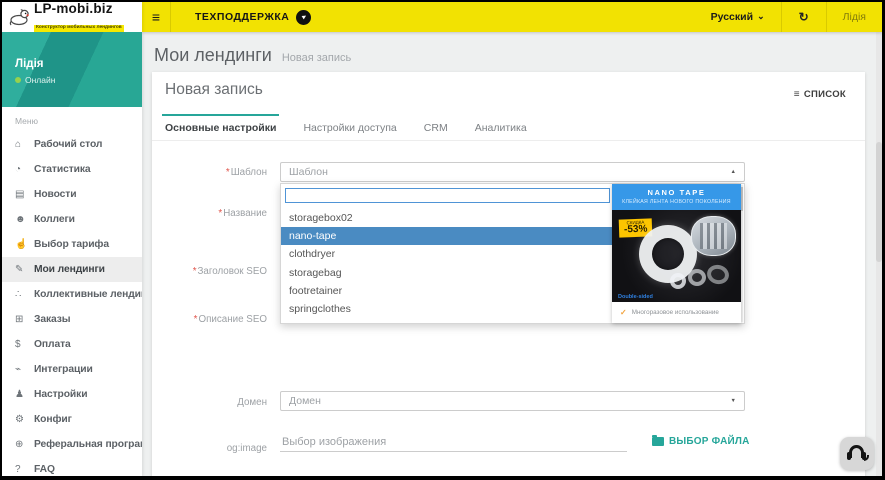  I want to click on sidebar-item: ⊕ Реферальная программа, so click(72, 444).